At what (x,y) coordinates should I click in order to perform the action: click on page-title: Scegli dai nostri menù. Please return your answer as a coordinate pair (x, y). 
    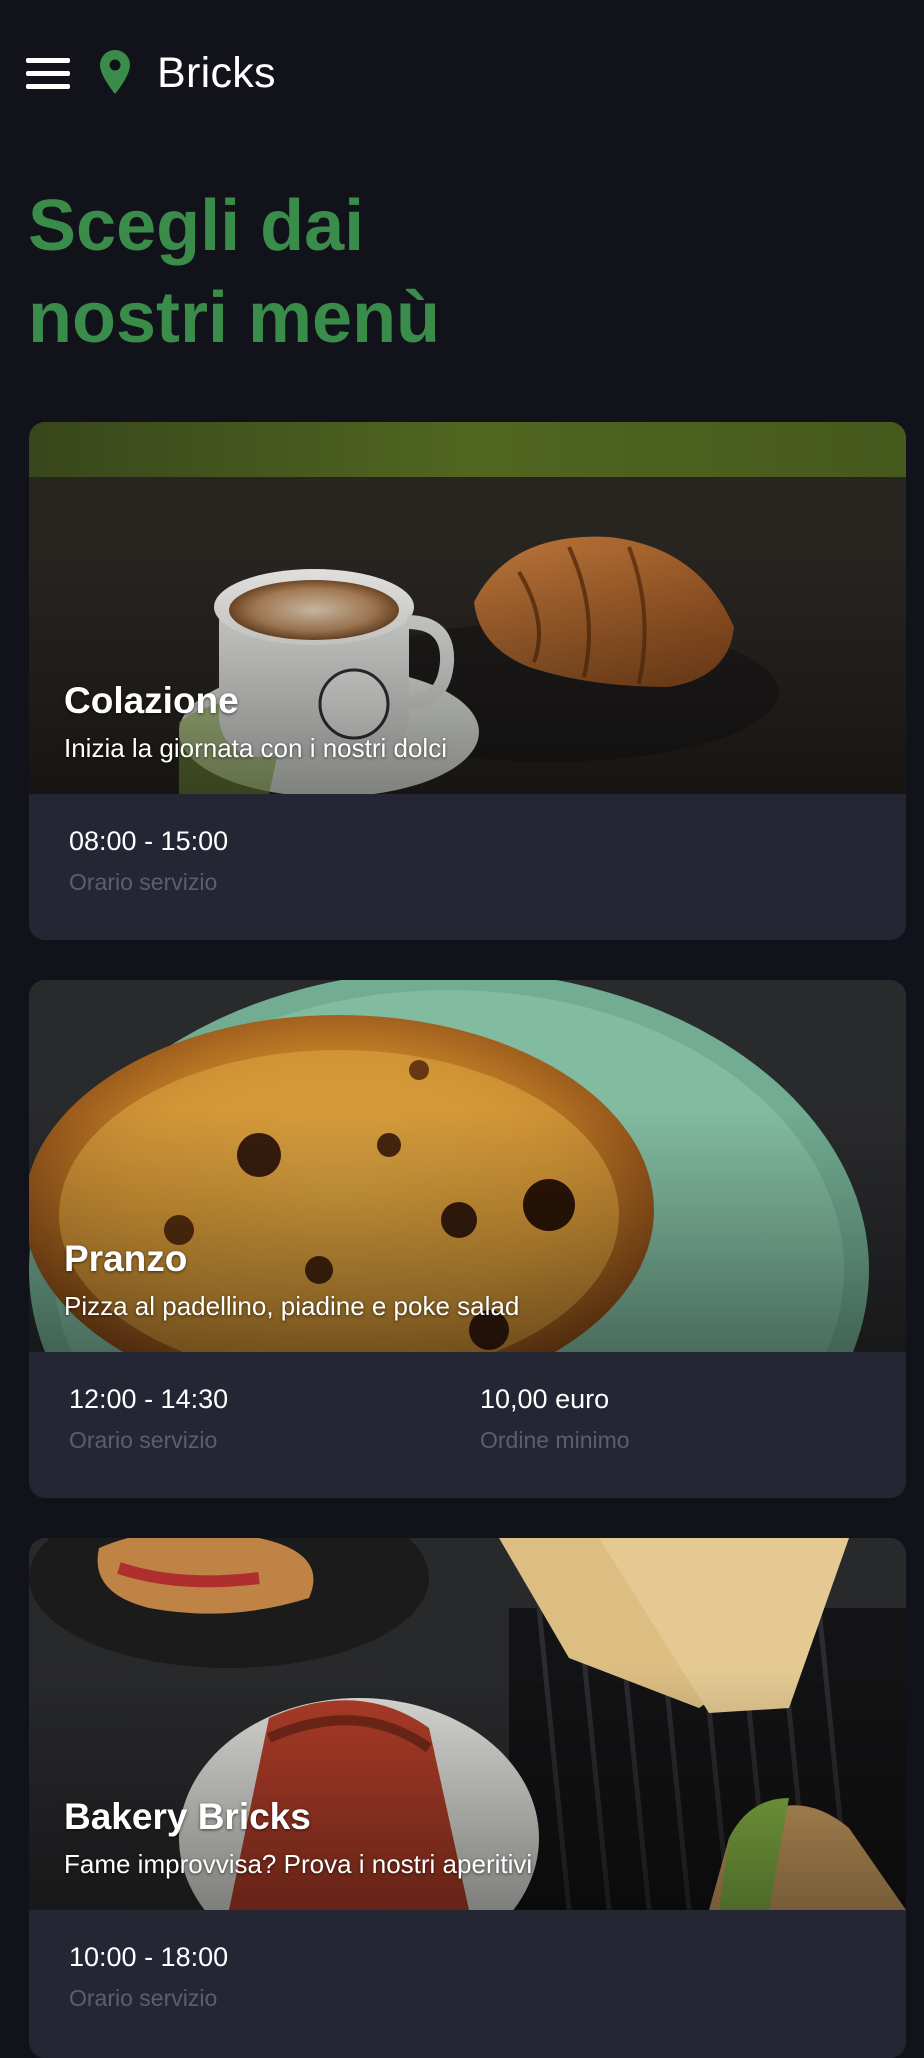
    Looking at the image, I should click on (328, 272).